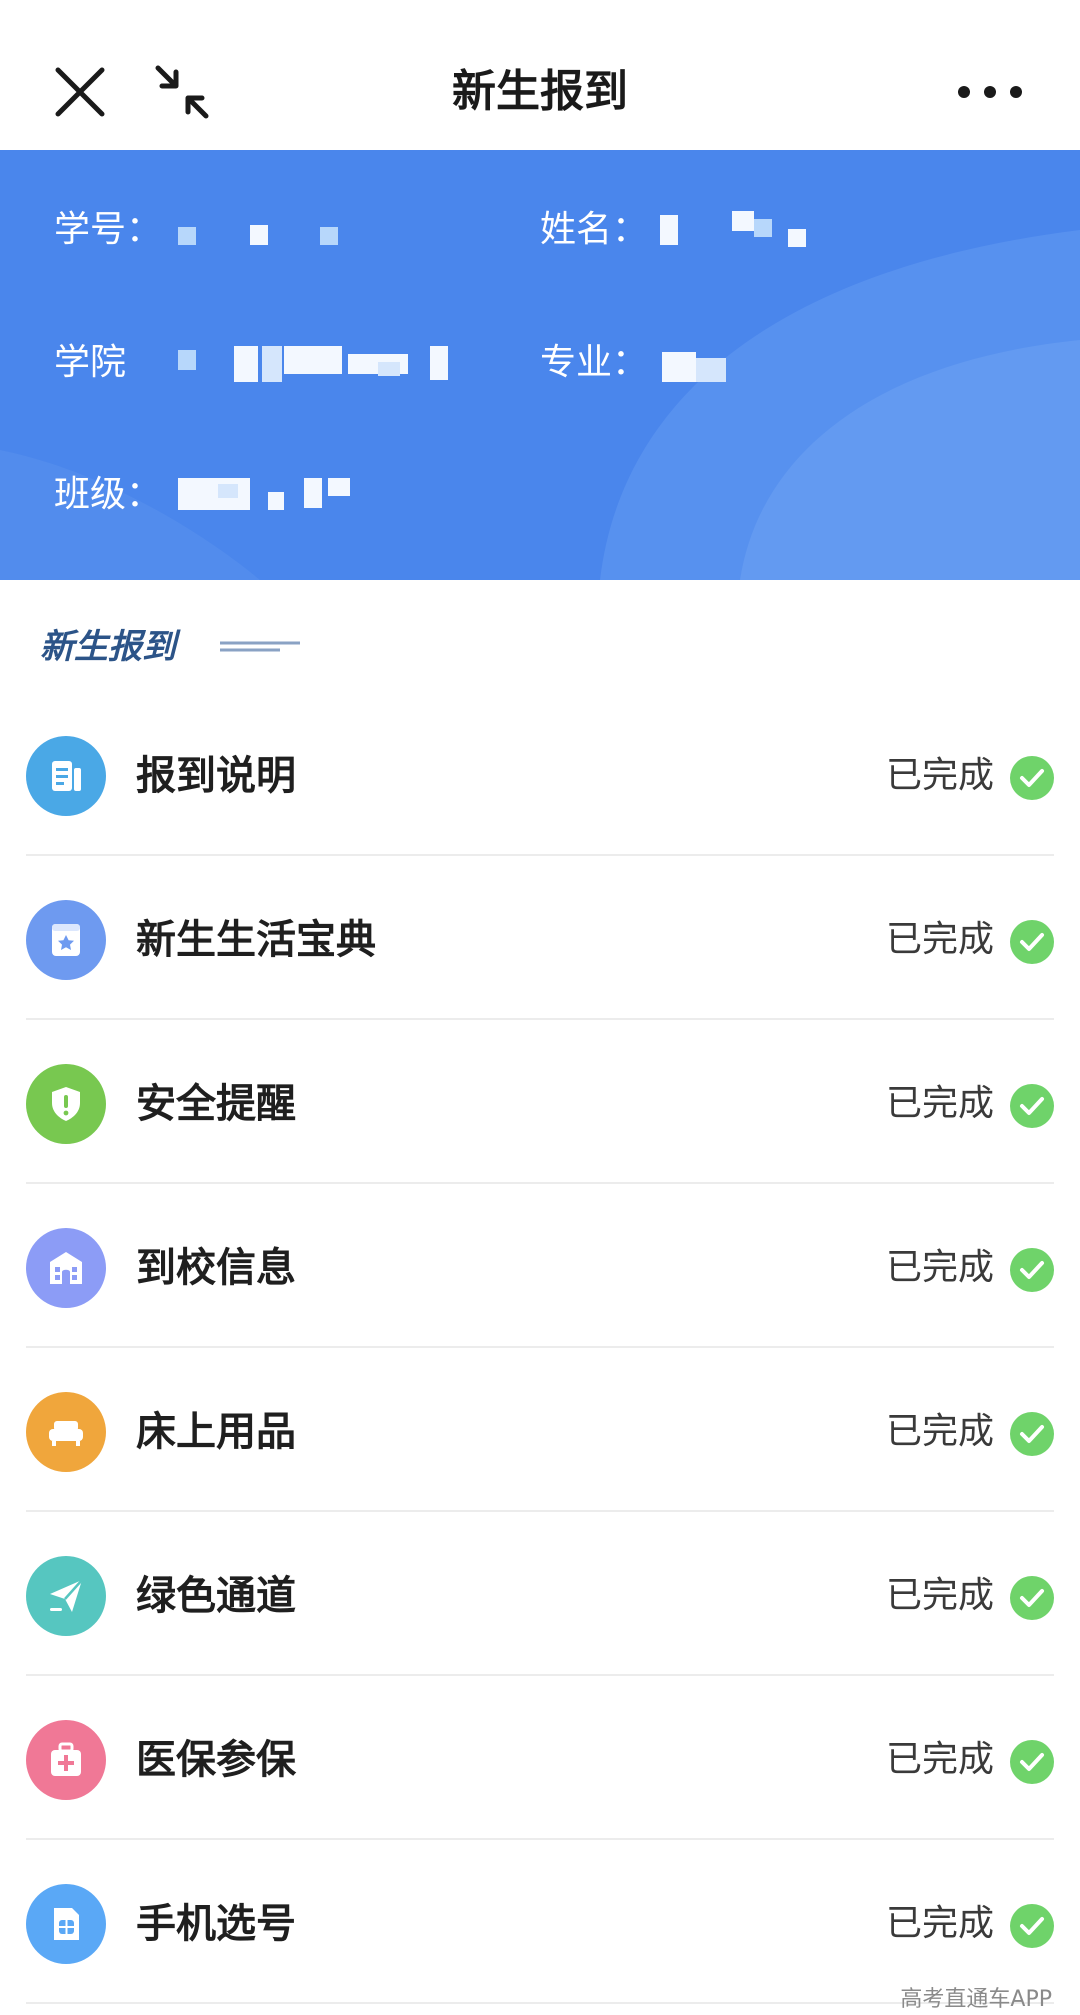  Describe the element at coordinates (66, 1924) in the screenshot. I see `sim-card-icon` at that location.